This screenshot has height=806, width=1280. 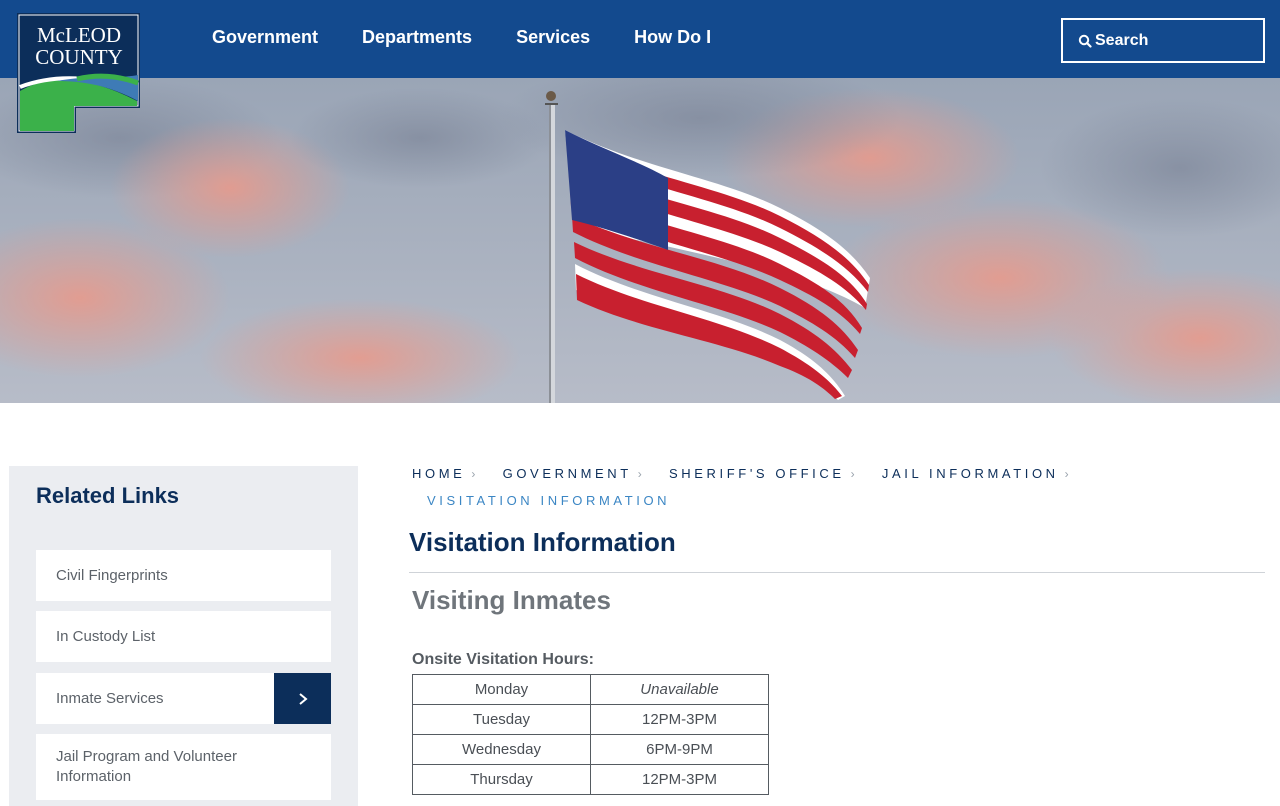 I want to click on sidebar-item-label: Civil Fingerprints, so click(x=112, y=575).